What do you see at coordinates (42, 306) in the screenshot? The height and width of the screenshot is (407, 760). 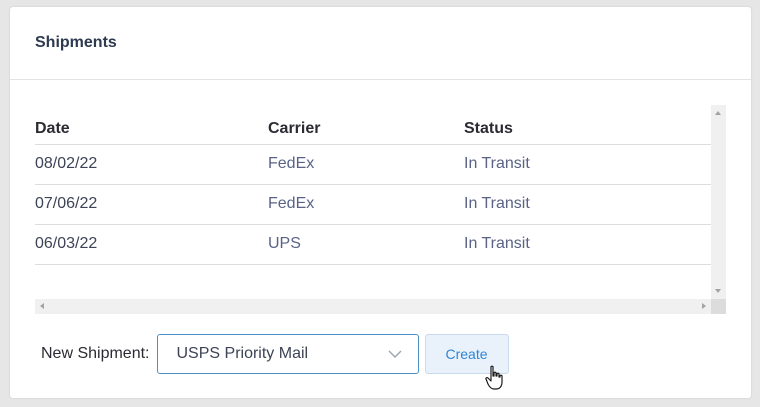 I see `scroll-left-icon` at bounding box center [42, 306].